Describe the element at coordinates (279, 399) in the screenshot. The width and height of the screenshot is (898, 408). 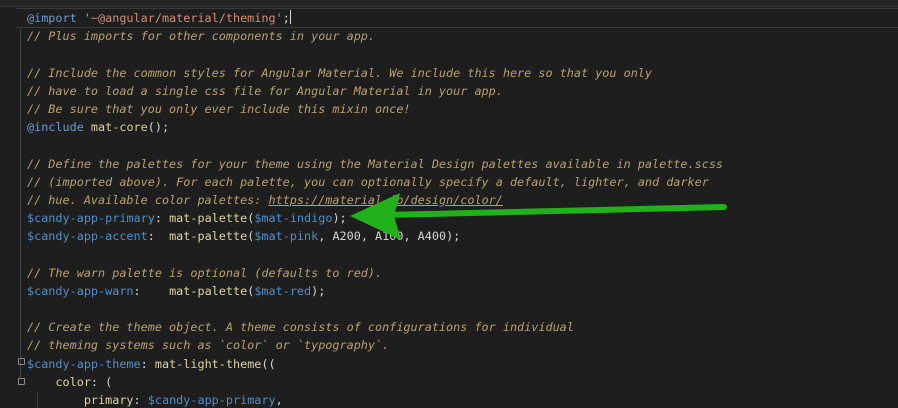
I see `code-token: ,` at that location.